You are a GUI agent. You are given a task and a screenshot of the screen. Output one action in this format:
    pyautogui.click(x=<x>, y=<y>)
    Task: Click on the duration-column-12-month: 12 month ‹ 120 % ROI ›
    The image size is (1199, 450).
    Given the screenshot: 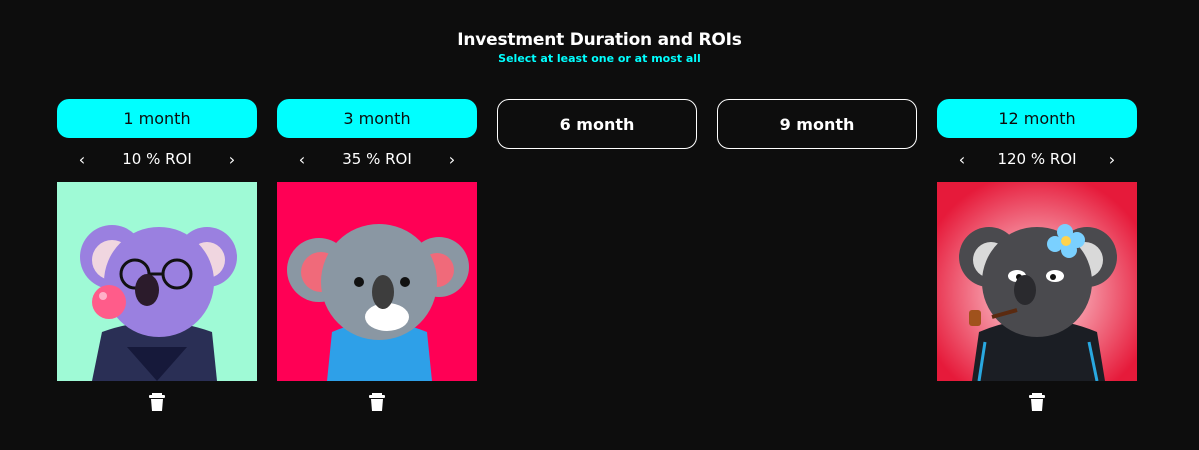 What is the action you would take?
    pyautogui.click(x=1037, y=255)
    